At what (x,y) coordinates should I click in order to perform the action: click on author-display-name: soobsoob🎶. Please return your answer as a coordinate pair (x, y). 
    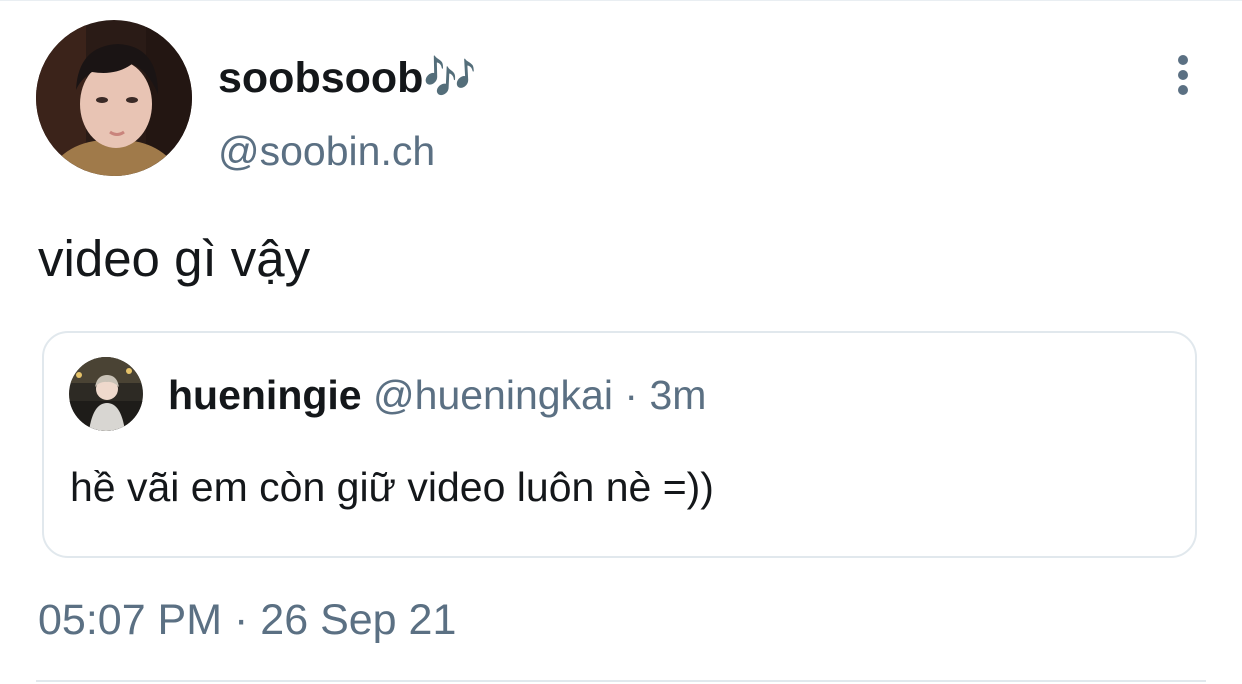
    Looking at the image, I should click on (347, 78).